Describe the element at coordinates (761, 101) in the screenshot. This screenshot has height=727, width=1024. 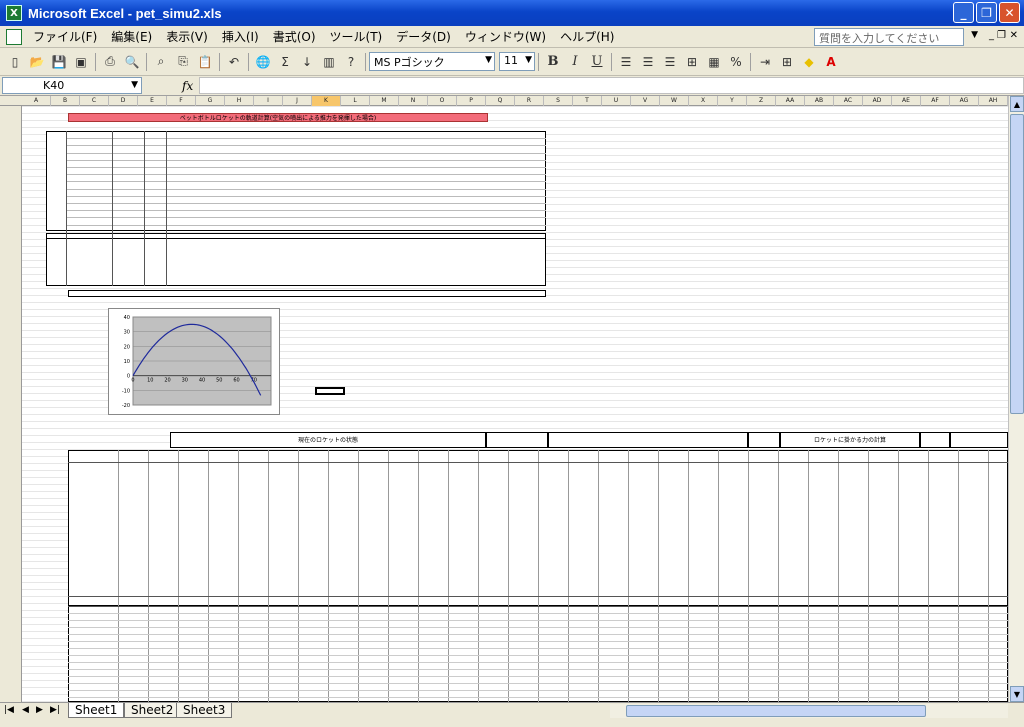
I see `column-header-z: Z` at that location.